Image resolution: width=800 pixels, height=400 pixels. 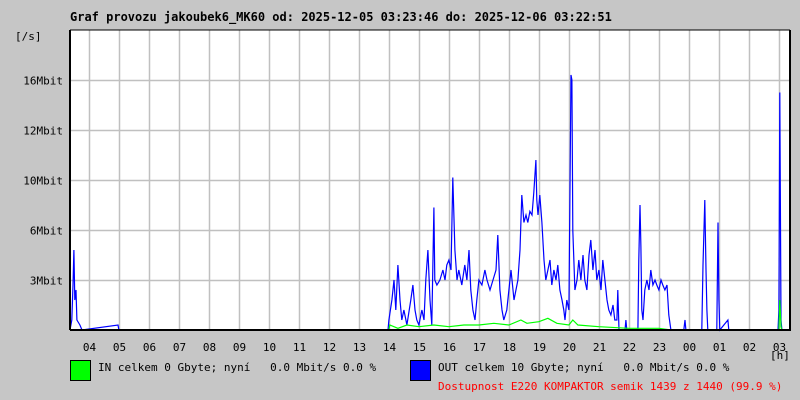 I want to click on x-tick-label: 06, so click(x=149, y=347).